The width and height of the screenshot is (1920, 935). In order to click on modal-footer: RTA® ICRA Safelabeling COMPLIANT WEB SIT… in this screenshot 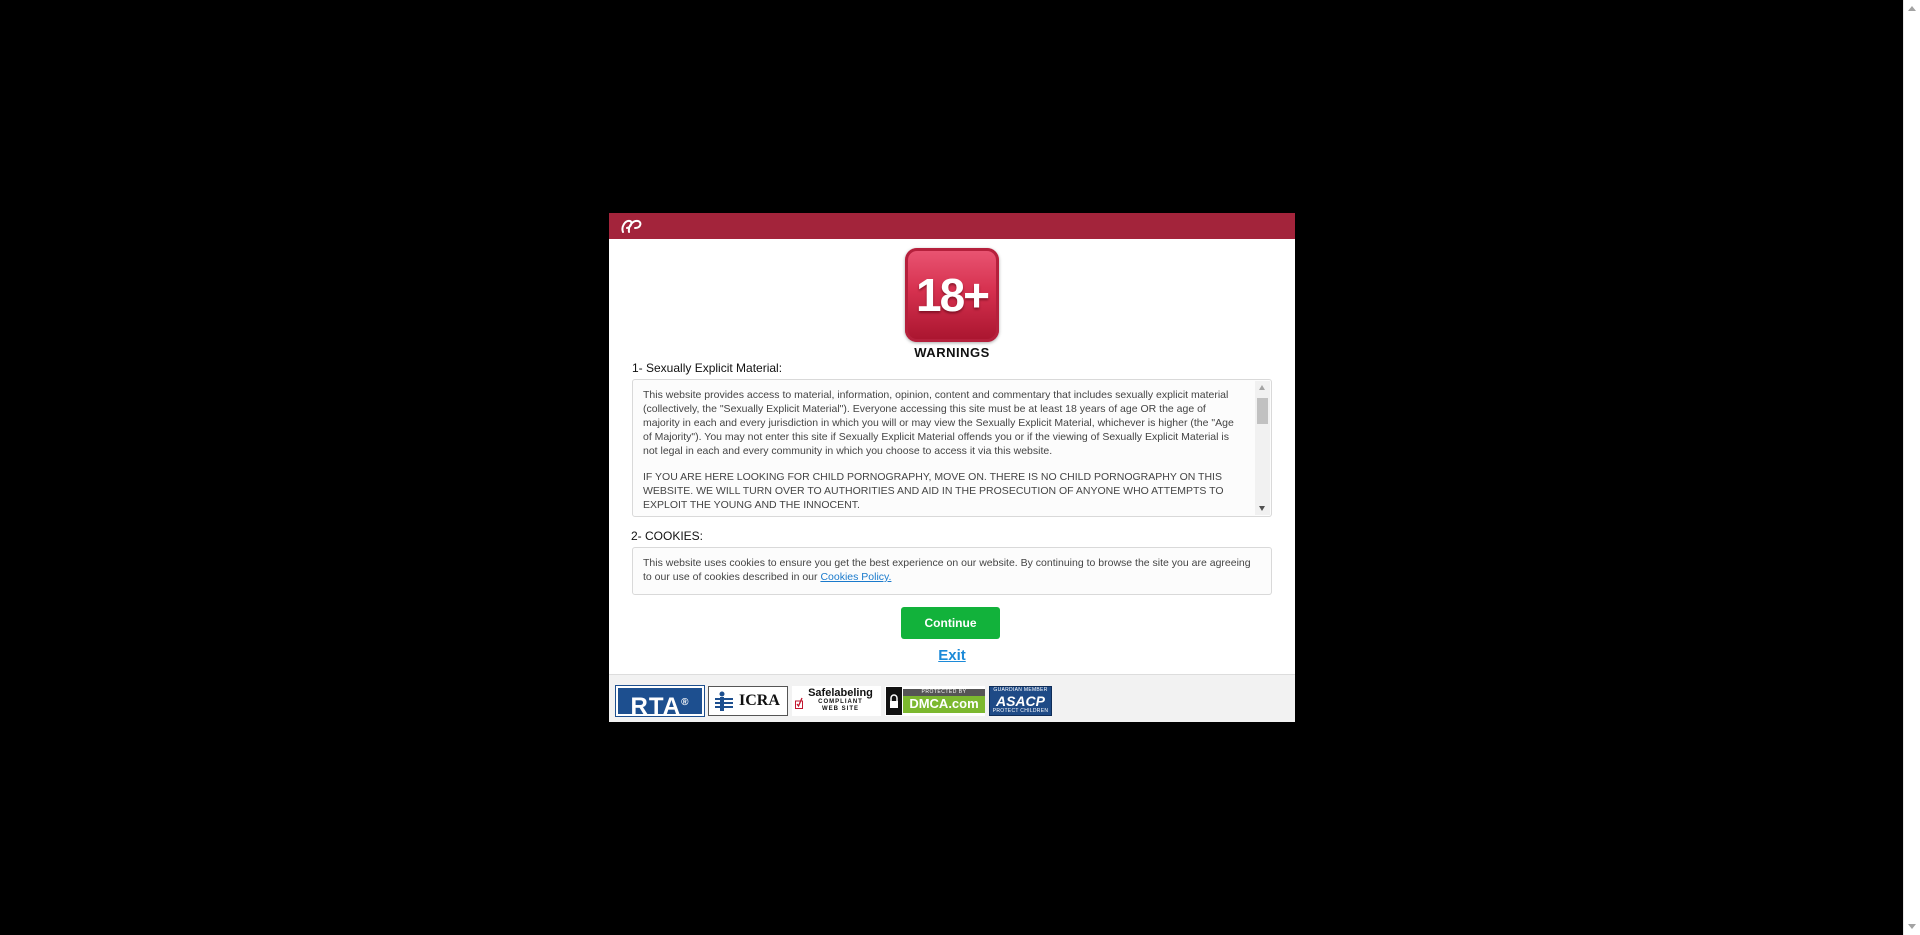, I will do `click(952, 698)`.